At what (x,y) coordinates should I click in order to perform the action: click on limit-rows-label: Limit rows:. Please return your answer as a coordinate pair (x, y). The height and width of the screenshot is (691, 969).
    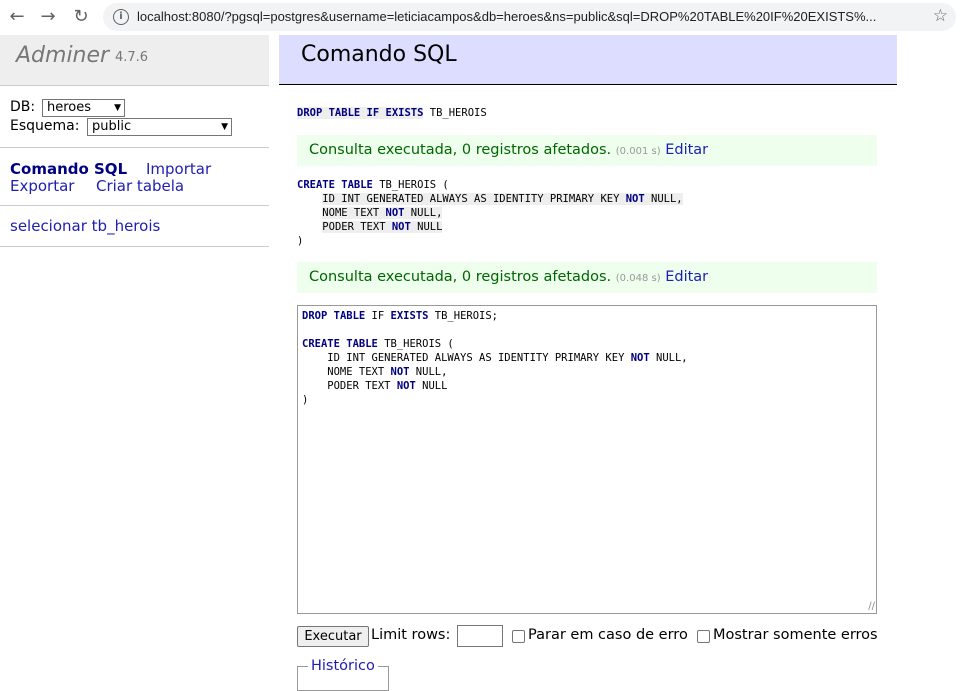
    Looking at the image, I should click on (411, 635).